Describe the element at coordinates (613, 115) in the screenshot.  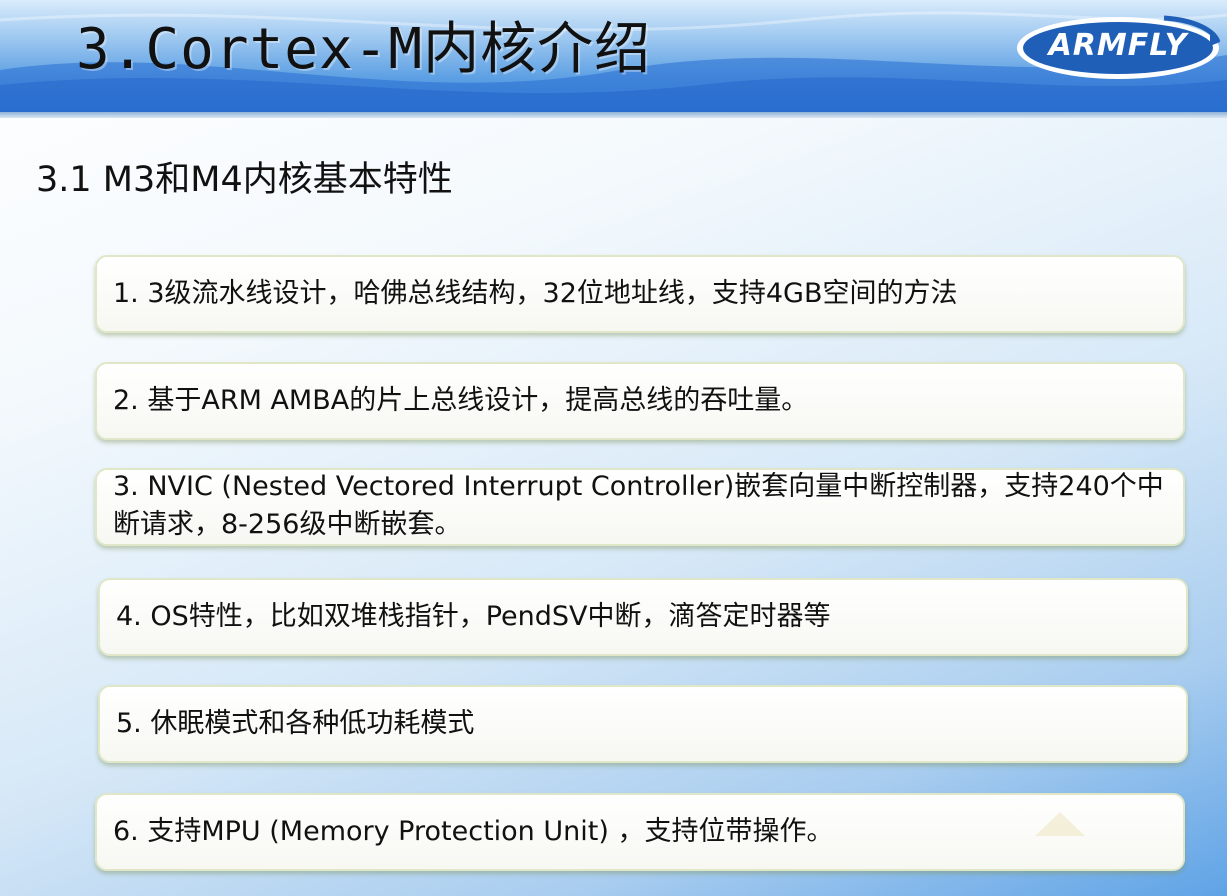
I see `header-divider` at that location.